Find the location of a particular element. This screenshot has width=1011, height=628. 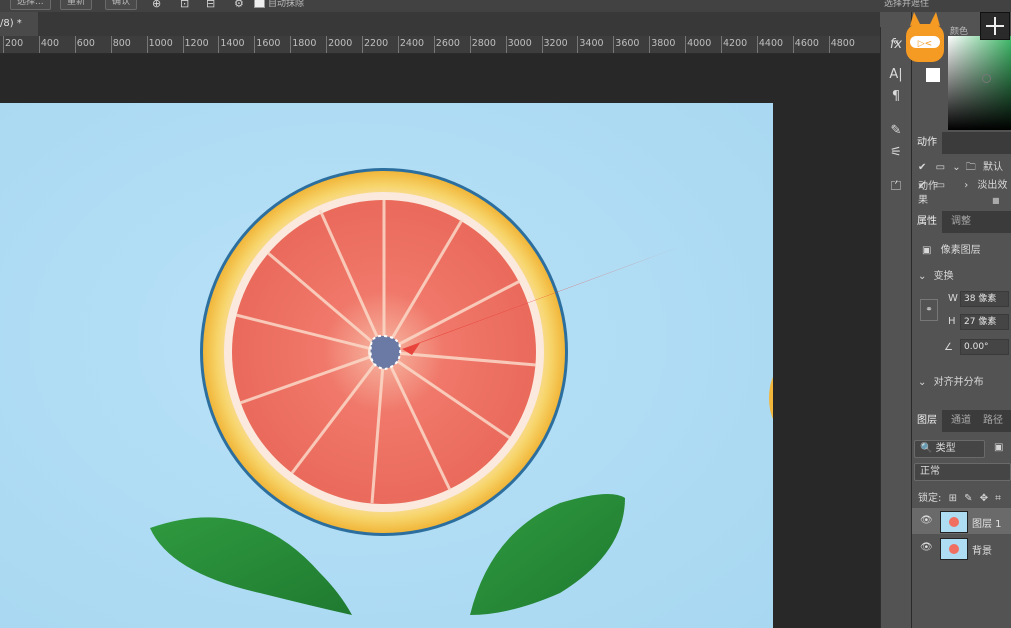

partial-fruit-edge is located at coordinates (771, 398).